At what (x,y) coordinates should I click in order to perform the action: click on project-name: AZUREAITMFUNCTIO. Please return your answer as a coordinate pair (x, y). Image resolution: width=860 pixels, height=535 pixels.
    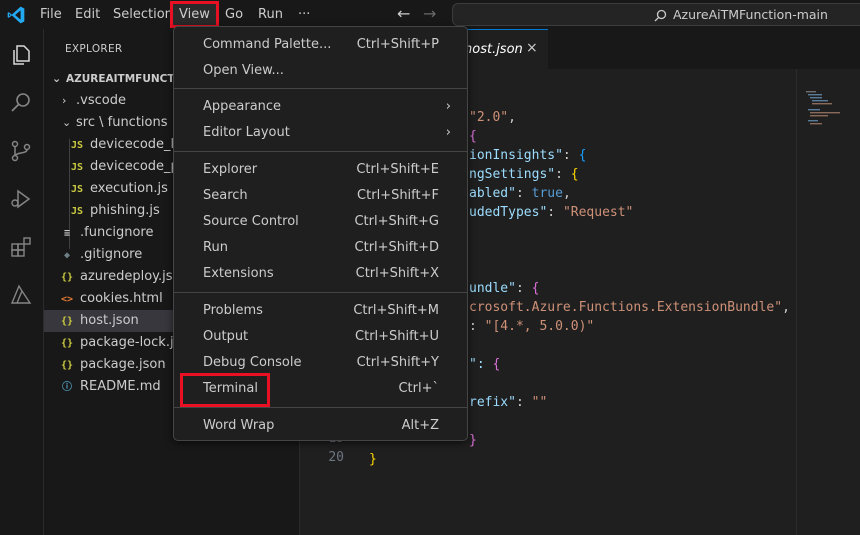
    Looking at the image, I should click on (127, 79).